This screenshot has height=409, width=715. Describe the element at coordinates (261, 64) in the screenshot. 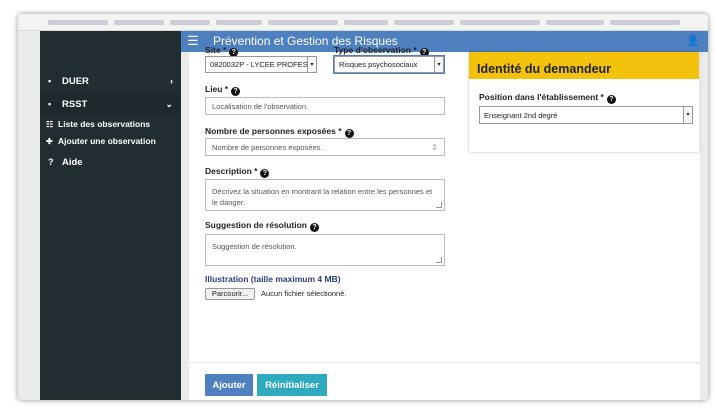

I see `site-select: 0820032P - LYCEE PROFESS ▾` at that location.